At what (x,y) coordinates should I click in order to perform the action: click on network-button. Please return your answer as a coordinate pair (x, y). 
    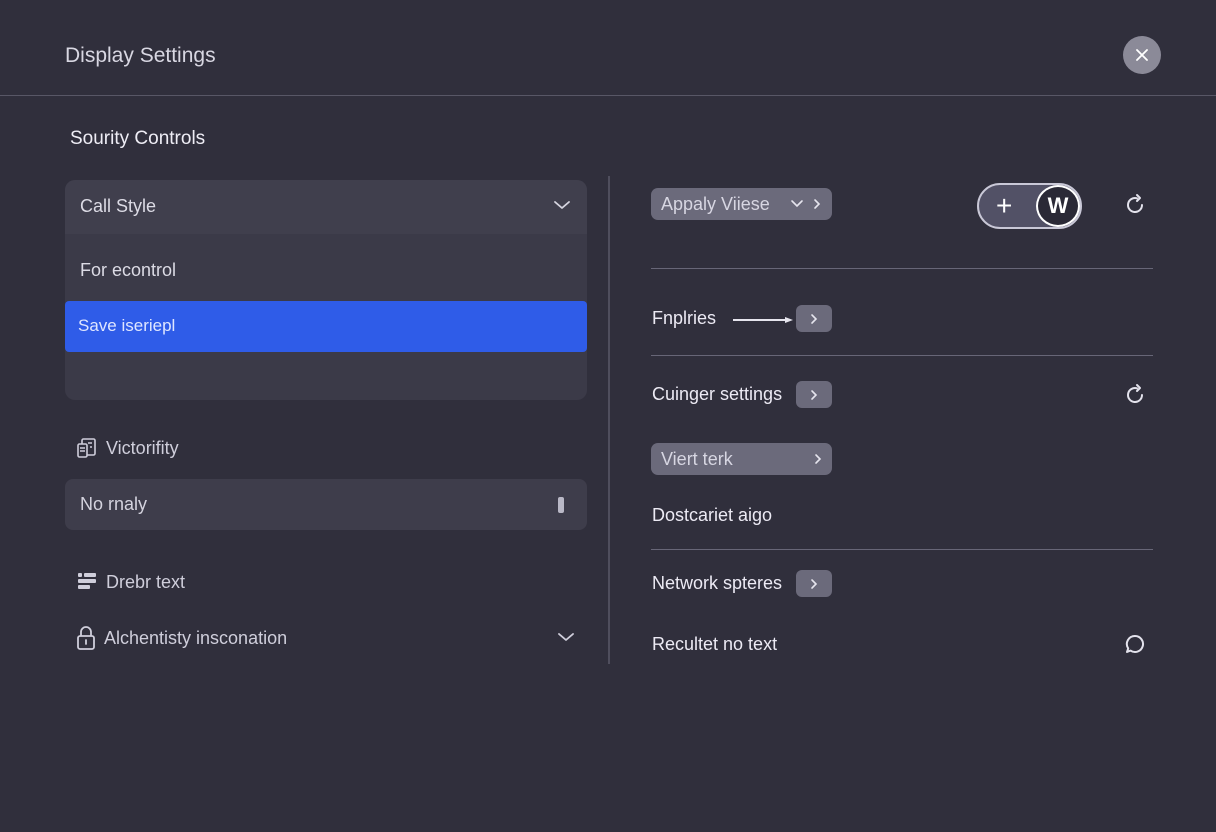
    Looking at the image, I should click on (814, 583).